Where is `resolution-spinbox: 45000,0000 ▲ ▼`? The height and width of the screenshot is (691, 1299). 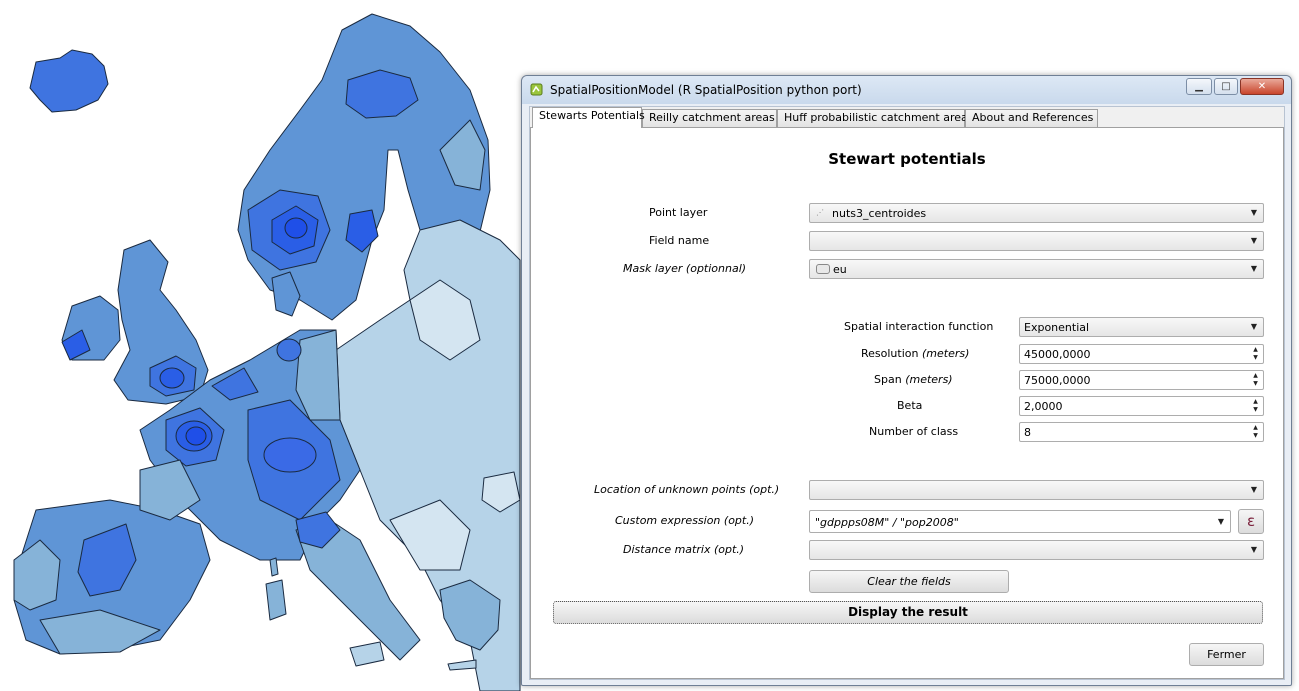 resolution-spinbox: 45000,0000 ▲ ▼ is located at coordinates (1141, 354).